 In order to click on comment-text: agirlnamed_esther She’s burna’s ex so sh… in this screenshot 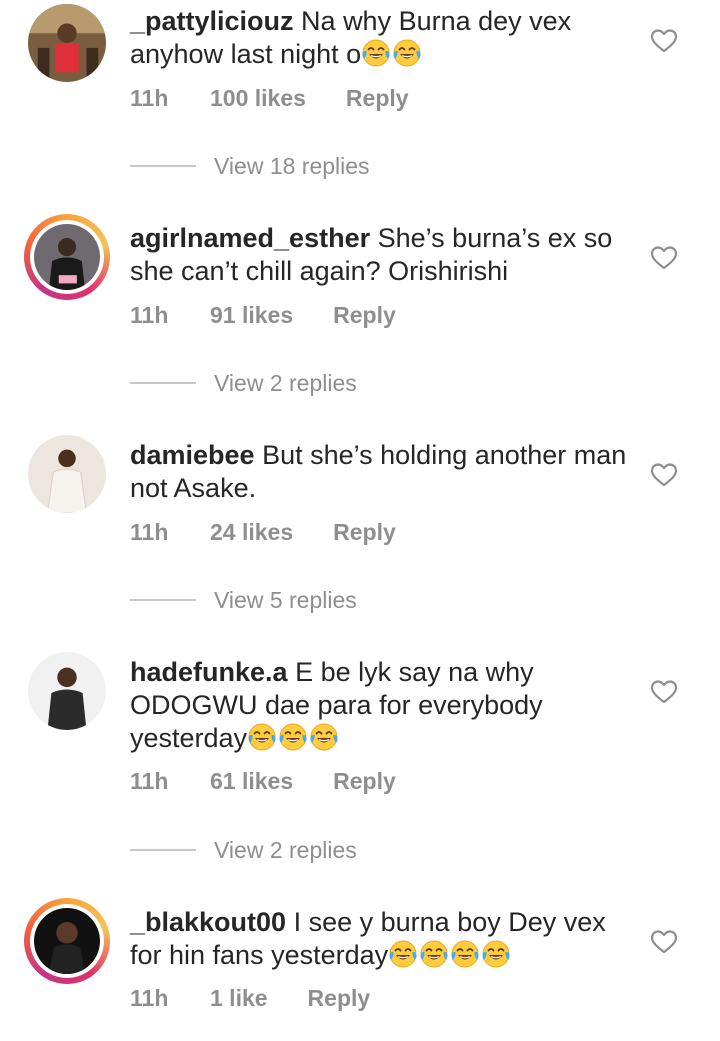, I will do `click(380, 255)`.